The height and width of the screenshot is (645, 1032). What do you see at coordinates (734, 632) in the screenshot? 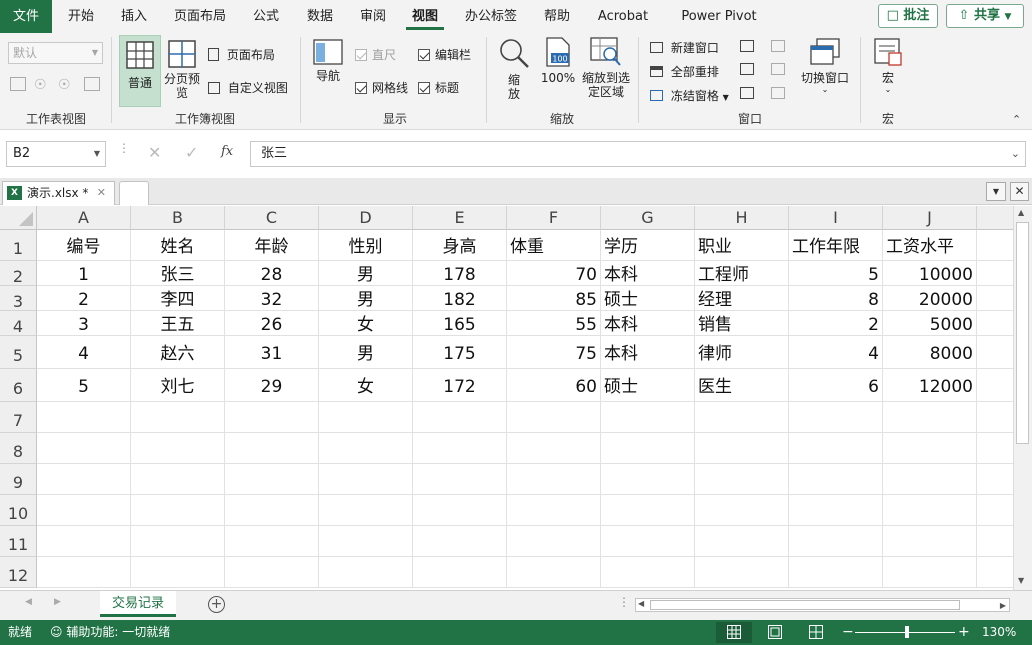
I see `normal-view-status-button` at bounding box center [734, 632].